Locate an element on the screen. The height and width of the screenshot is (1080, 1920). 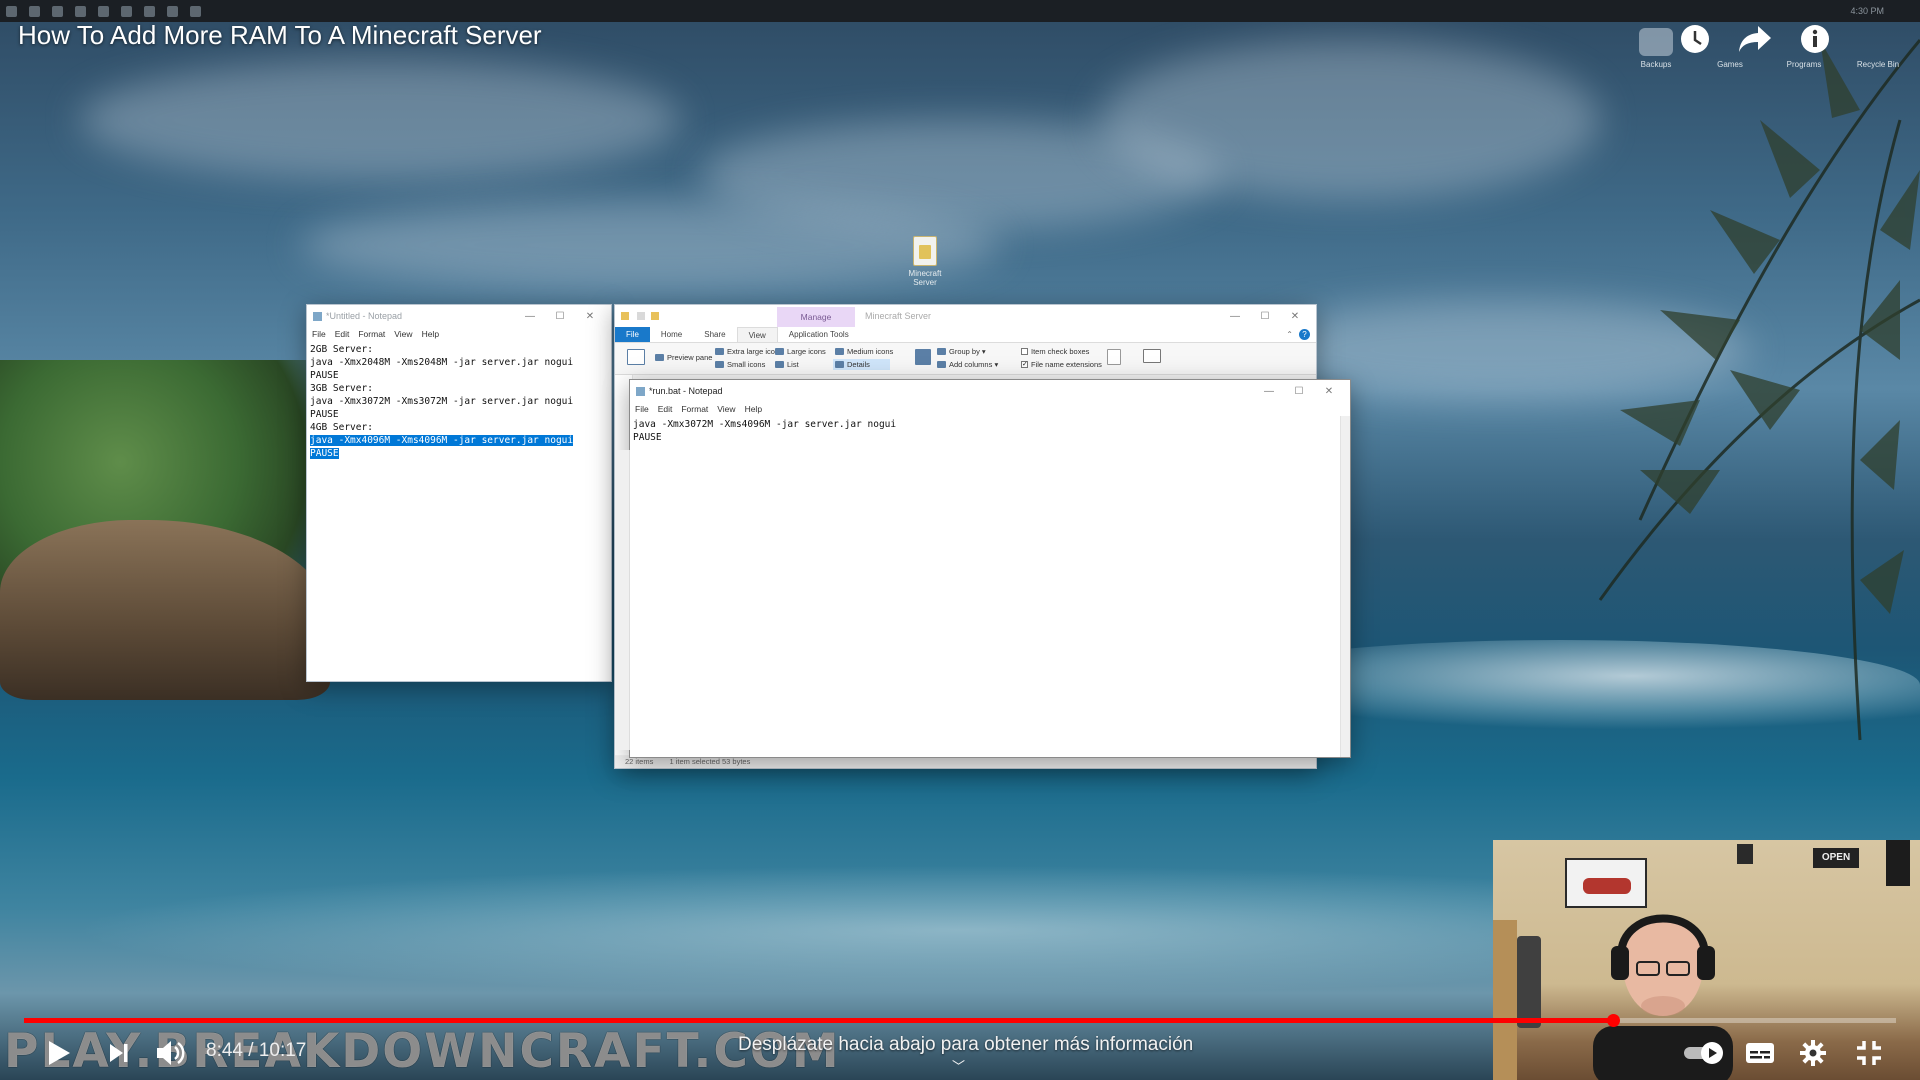
volume-icon is located at coordinates (171, 1053).